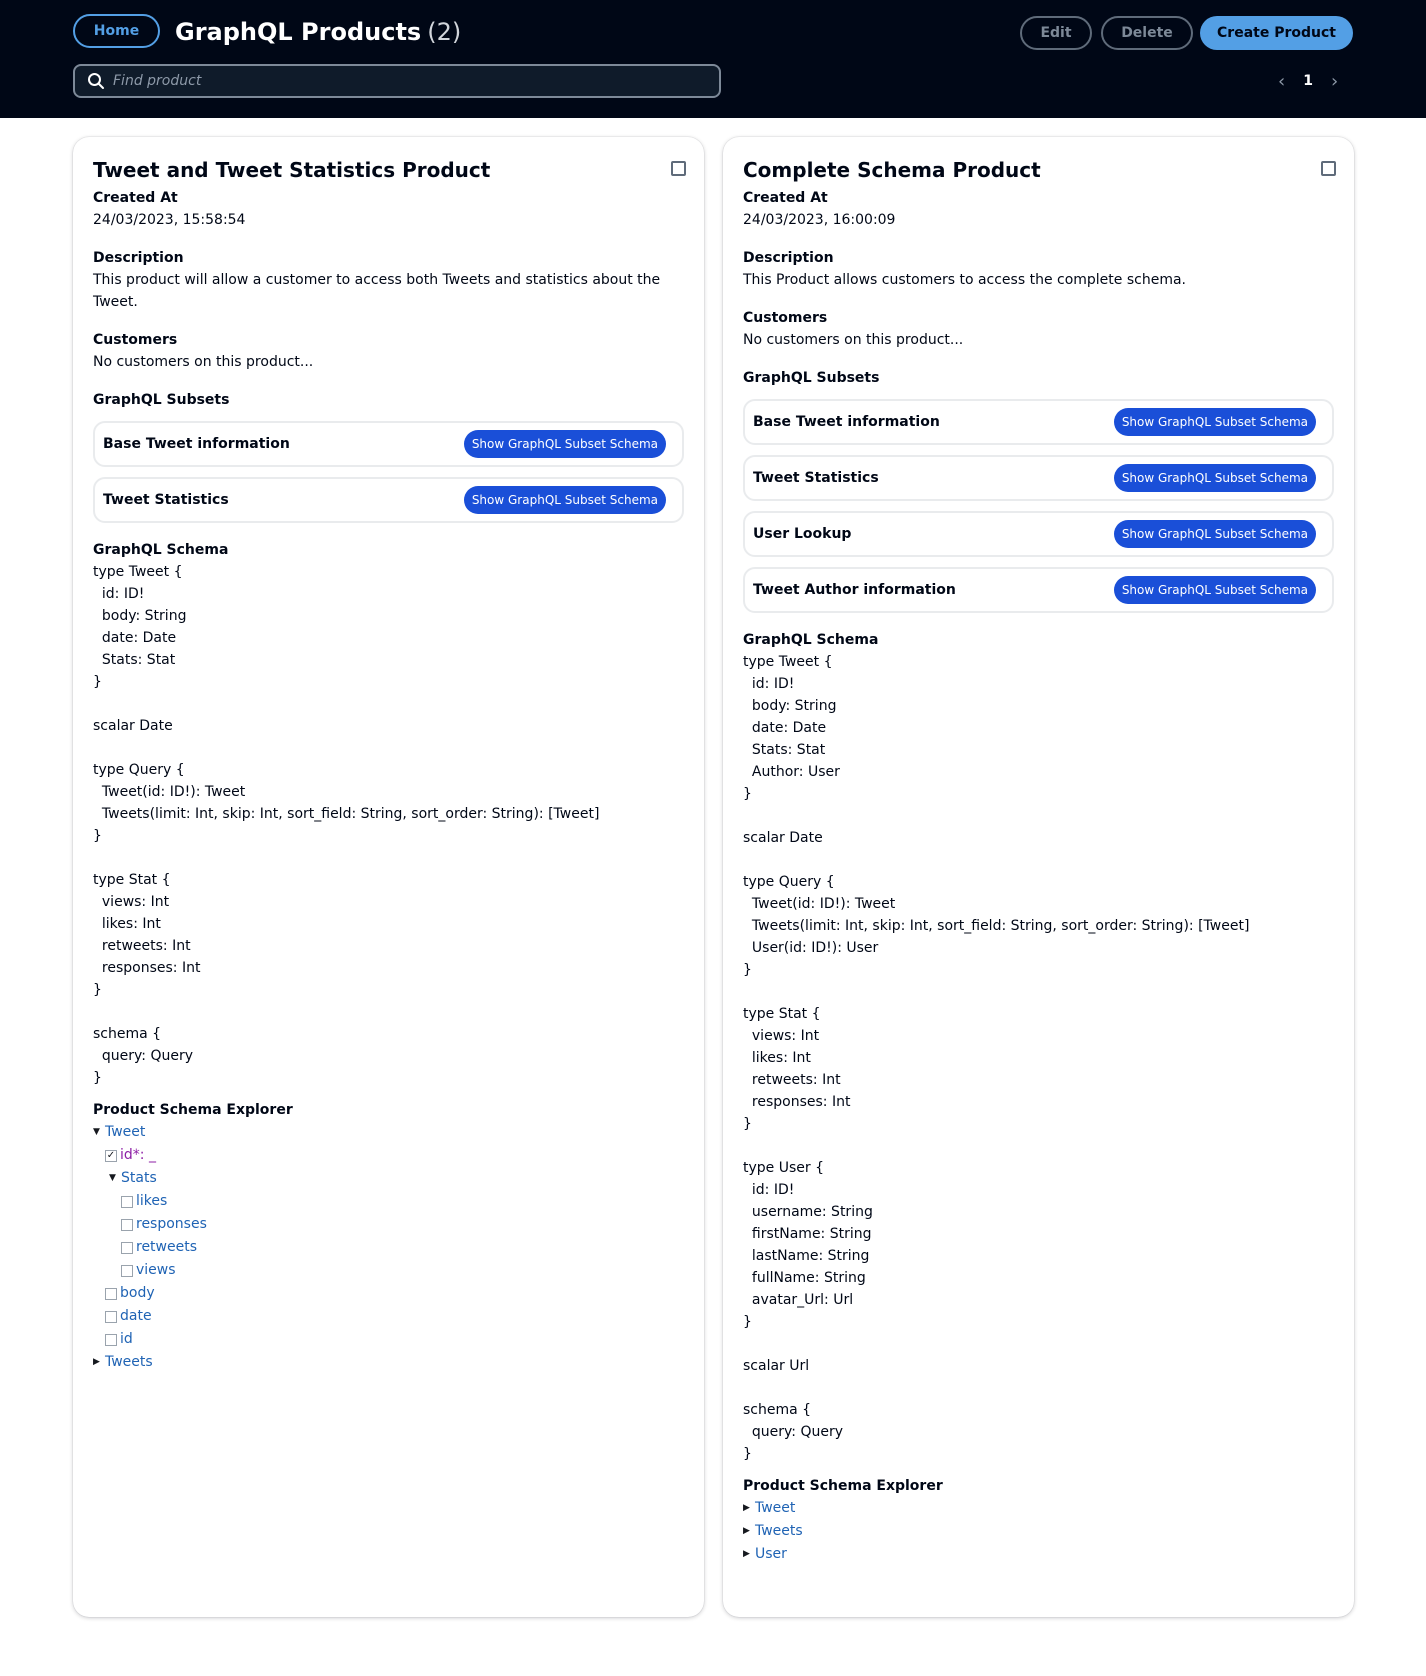  I want to click on tree-label: responses, so click(171, 1224).